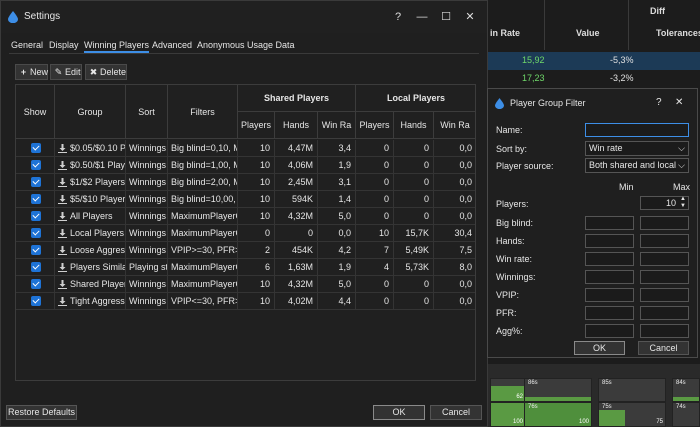 The width and height of the screenshot is (700, 427). Describe the element at coordinates (683, 203) in the screenshot. I see `stepper-arrows-icon: ▲ ▼` at that location.